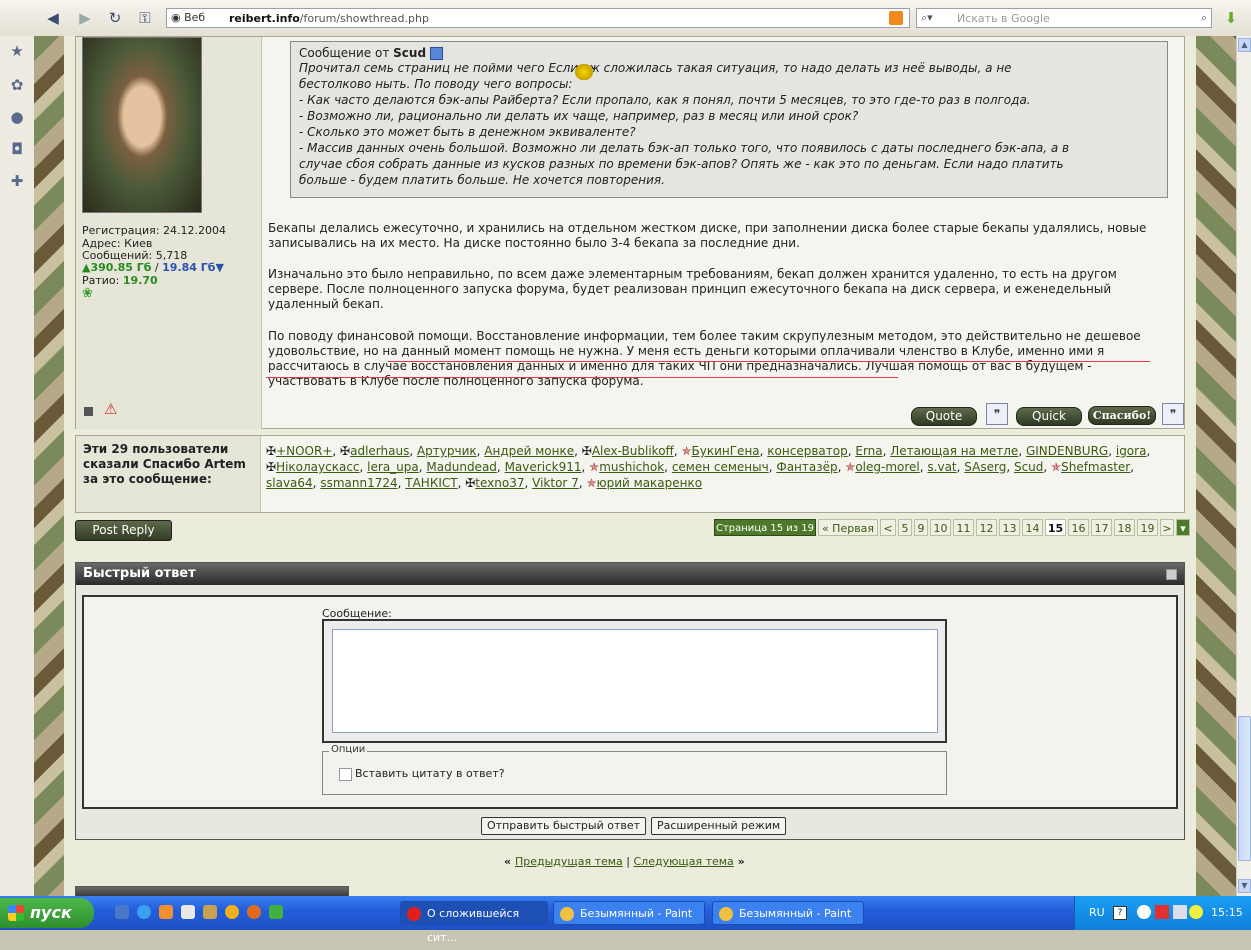  Describe the element at coordinates (379, 451) in the screenshot. I see `thanks-user-link: adlerhaus` at that location.